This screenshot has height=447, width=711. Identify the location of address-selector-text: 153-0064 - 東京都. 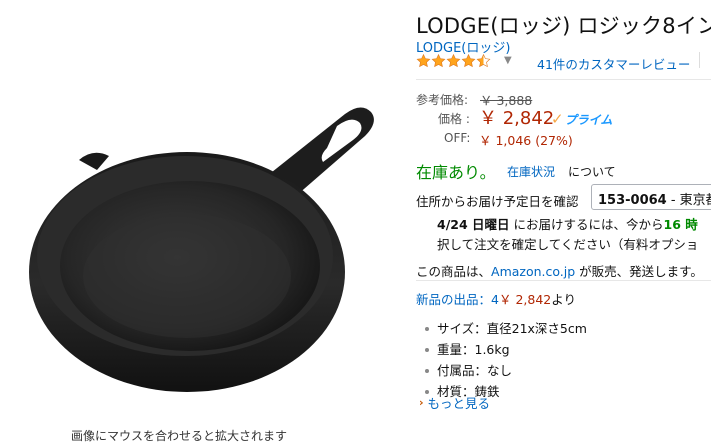
(654, 198).